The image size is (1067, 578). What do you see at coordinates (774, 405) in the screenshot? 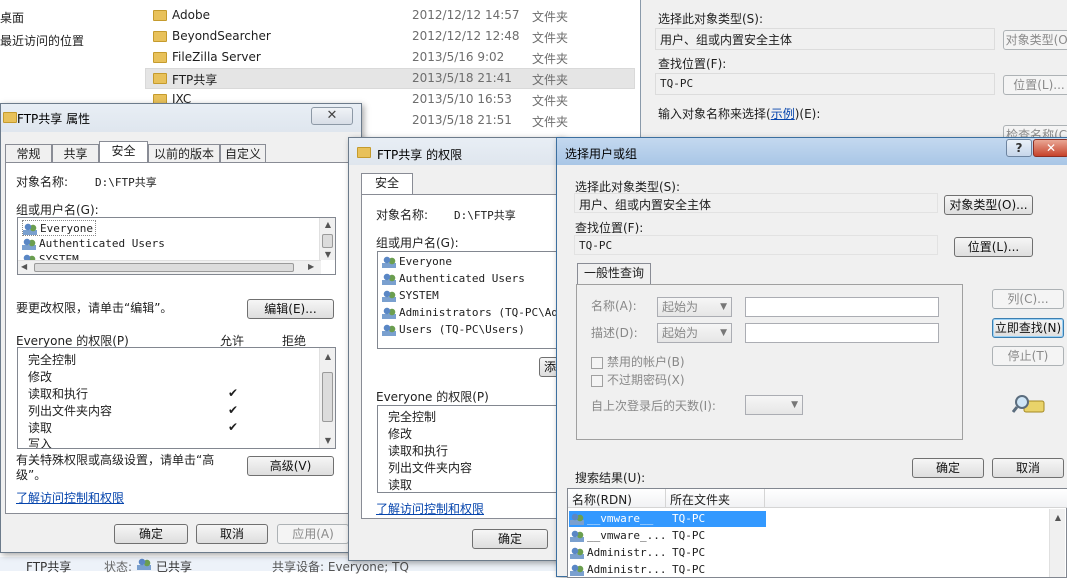
I see `days-since-logon-combo: ▼` at bounding box center [774, 405].